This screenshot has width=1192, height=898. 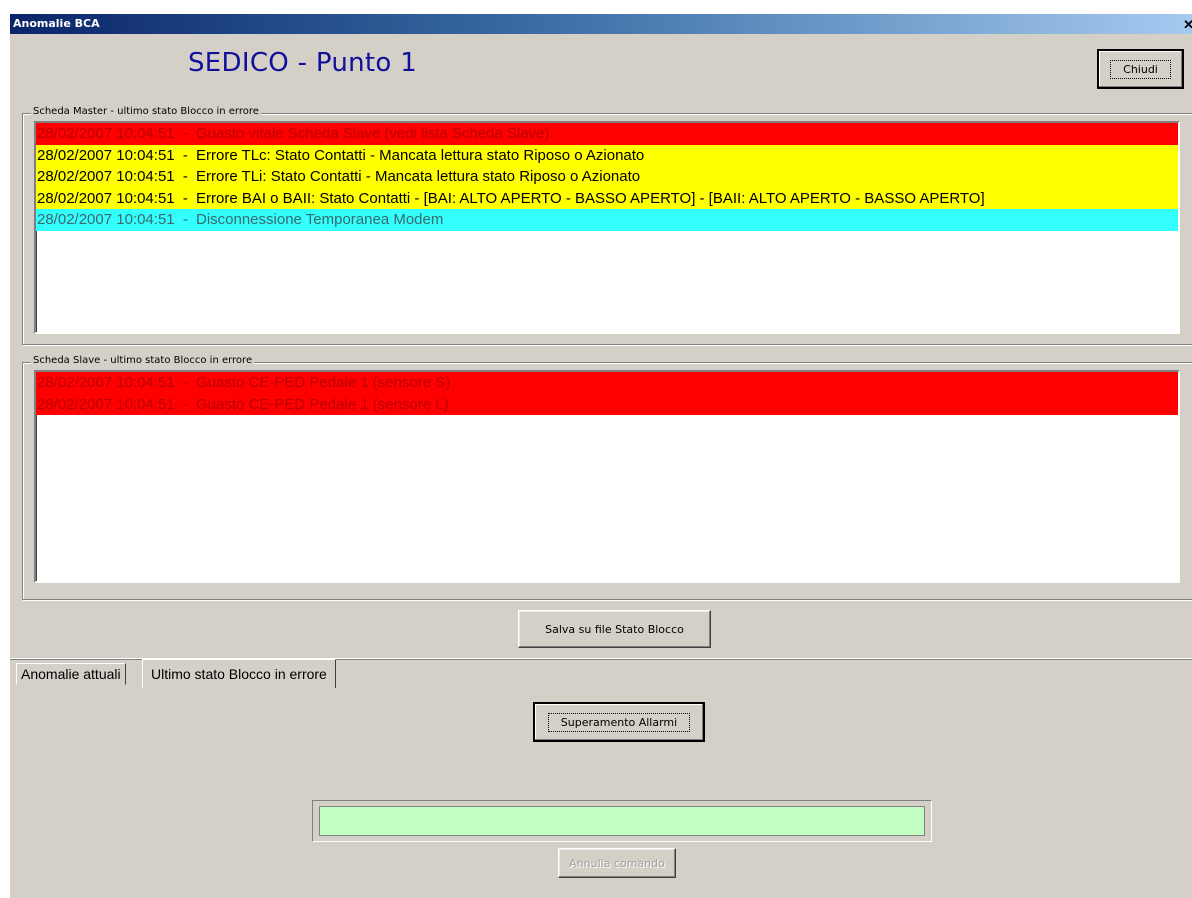 I want to click on title-bar: Anomalie BCA ✕, so click(x=601, y=24).